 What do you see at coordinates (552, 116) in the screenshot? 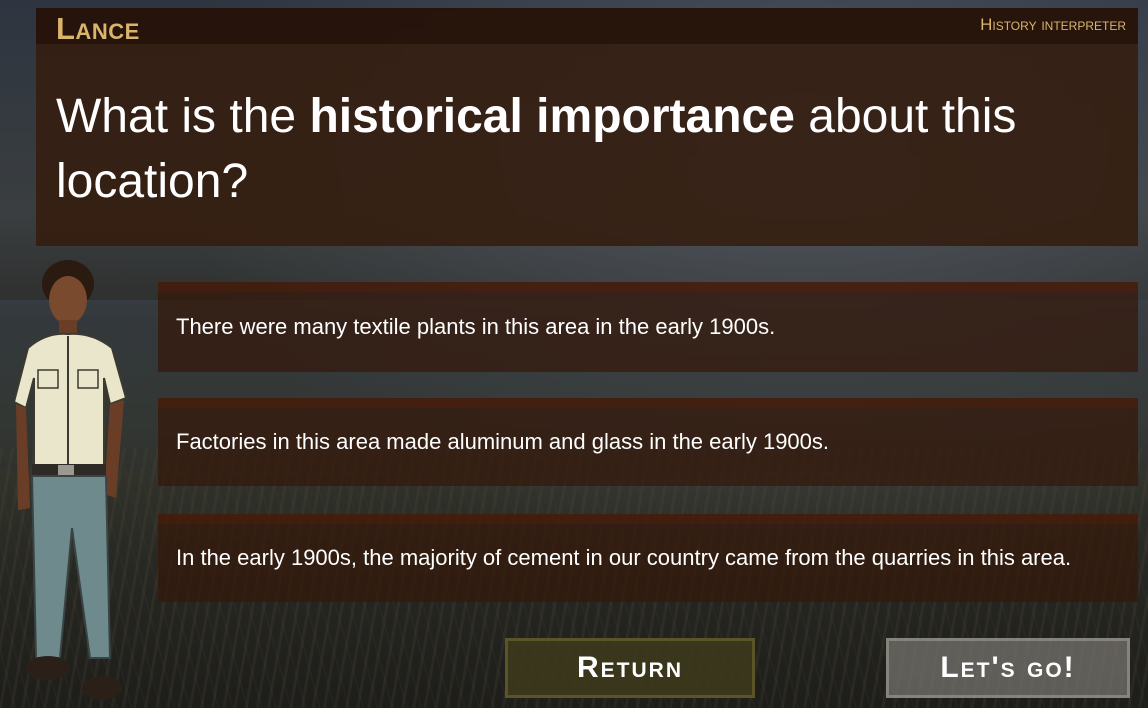
I see `question-emphasis: historical importance` at bounding box center [552, 116].